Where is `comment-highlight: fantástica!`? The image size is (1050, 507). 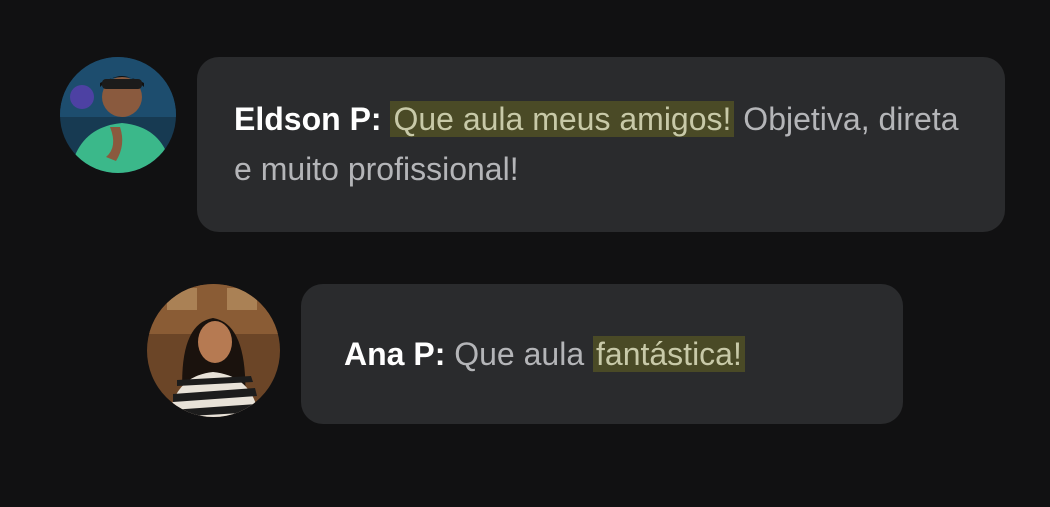 comment-highlight: fantástica! is located at coordinates (669, 354).